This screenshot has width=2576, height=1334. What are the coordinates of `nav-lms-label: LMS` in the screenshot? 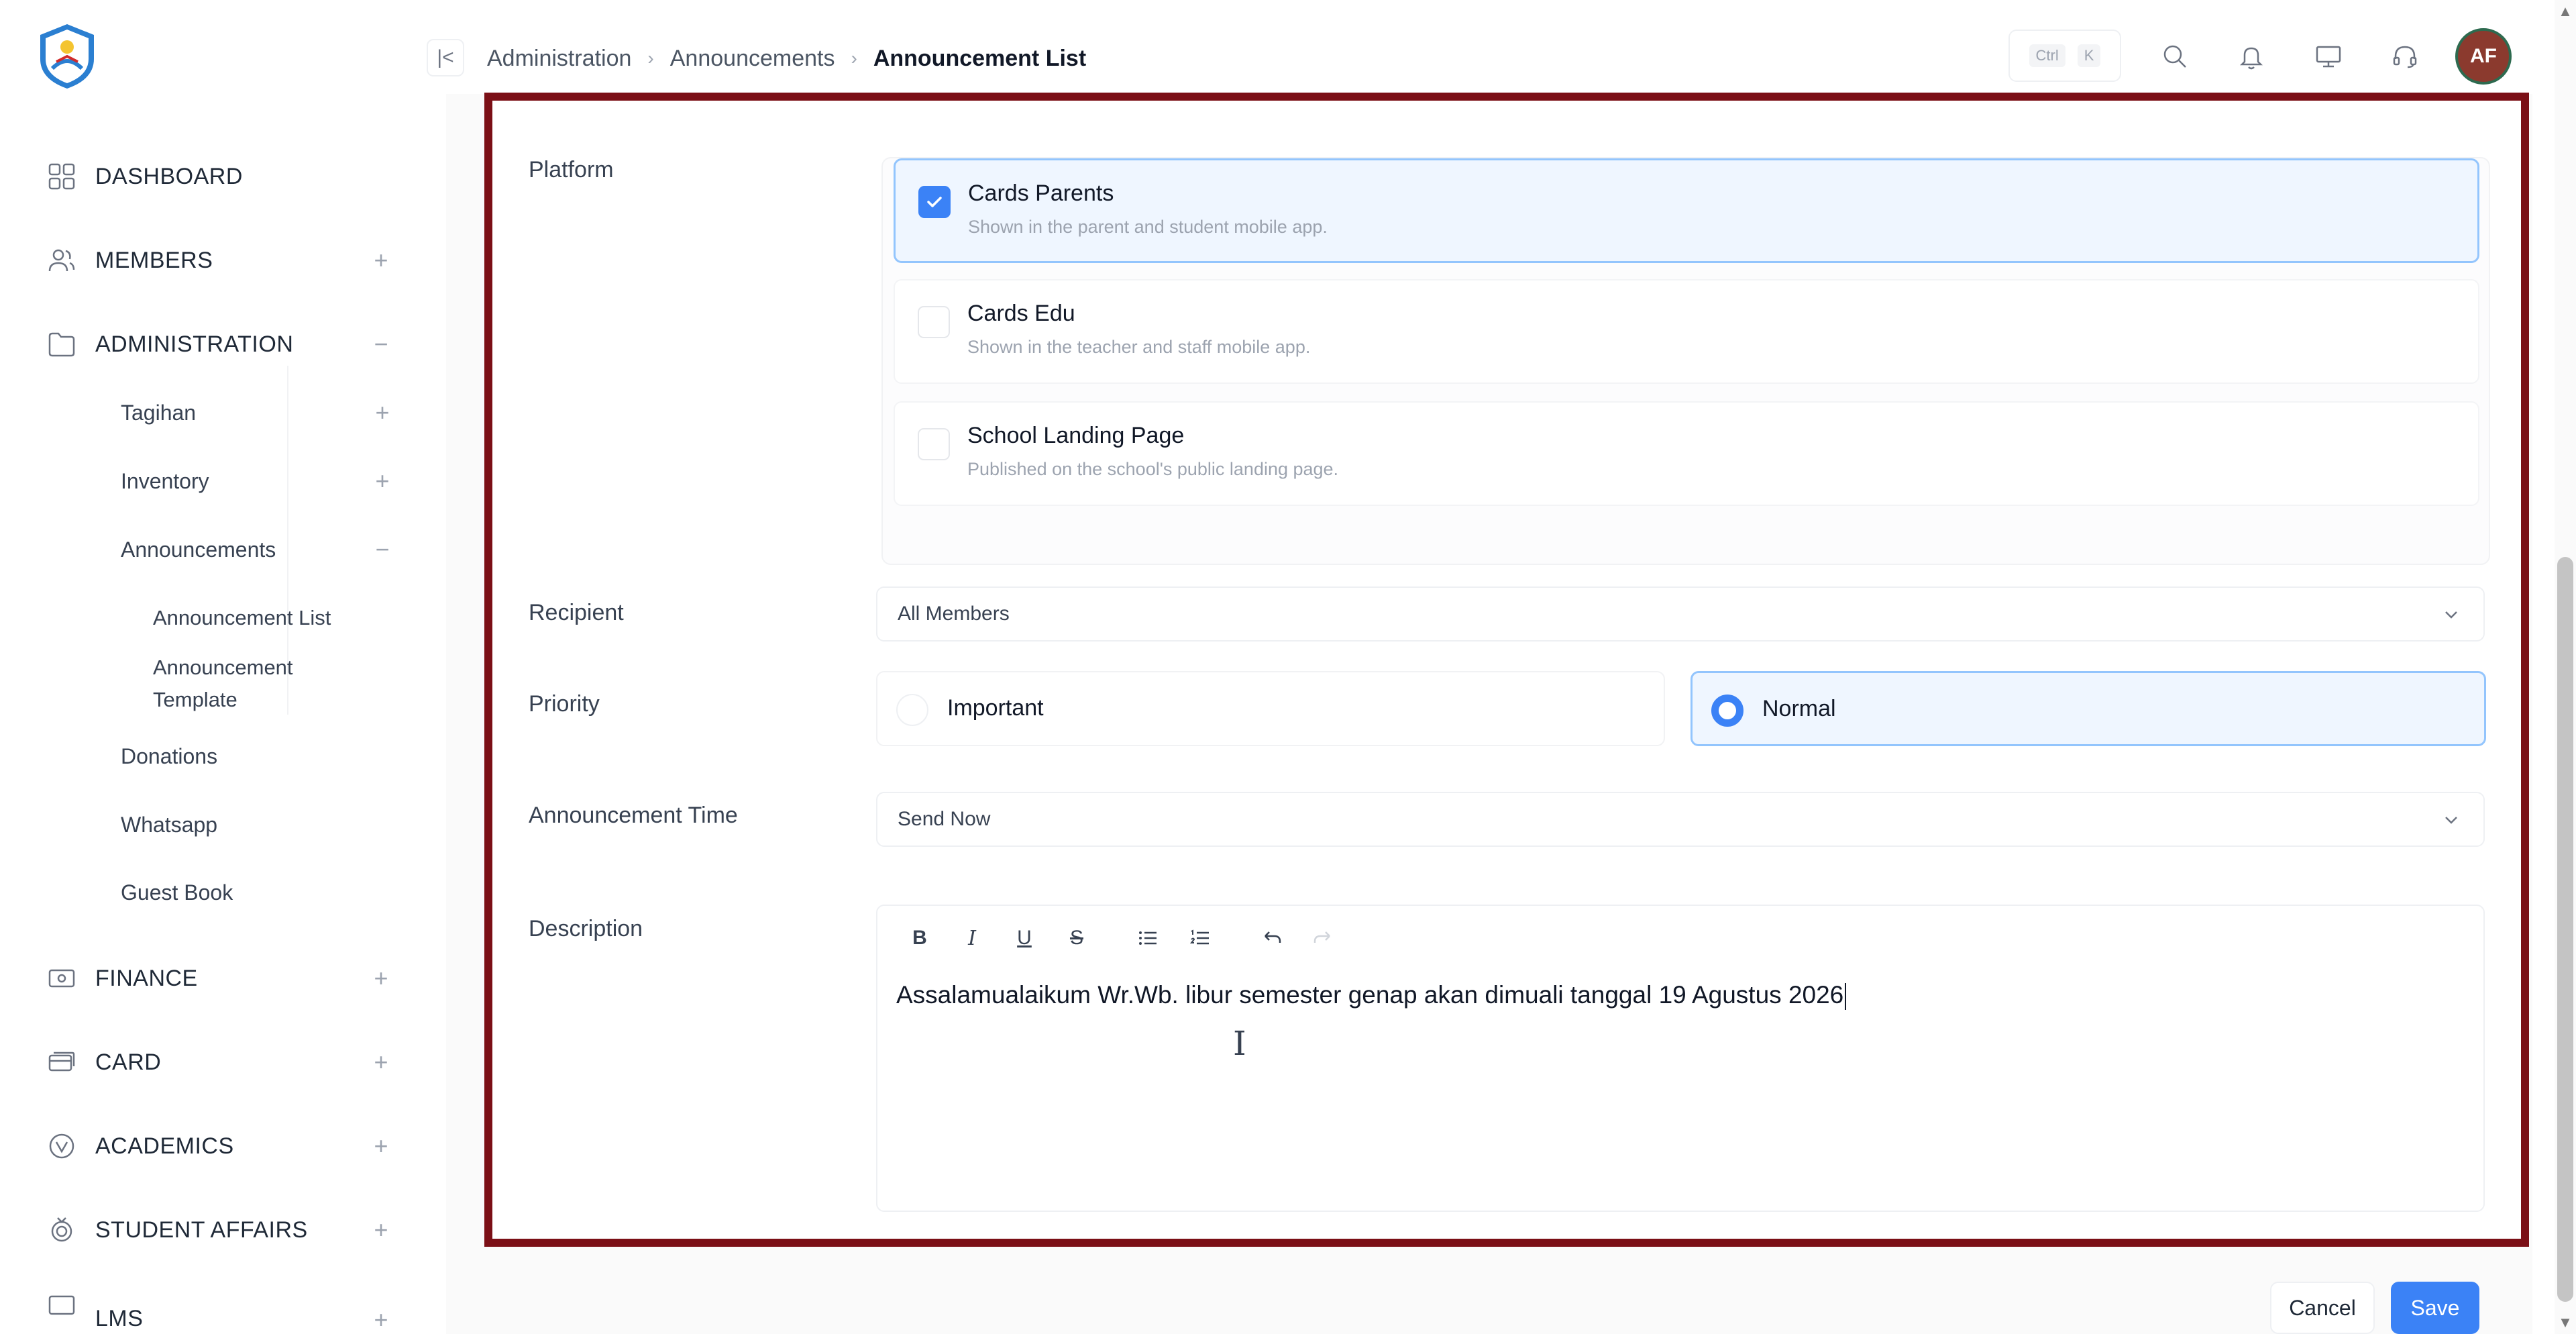 It's located at (119, 1318).